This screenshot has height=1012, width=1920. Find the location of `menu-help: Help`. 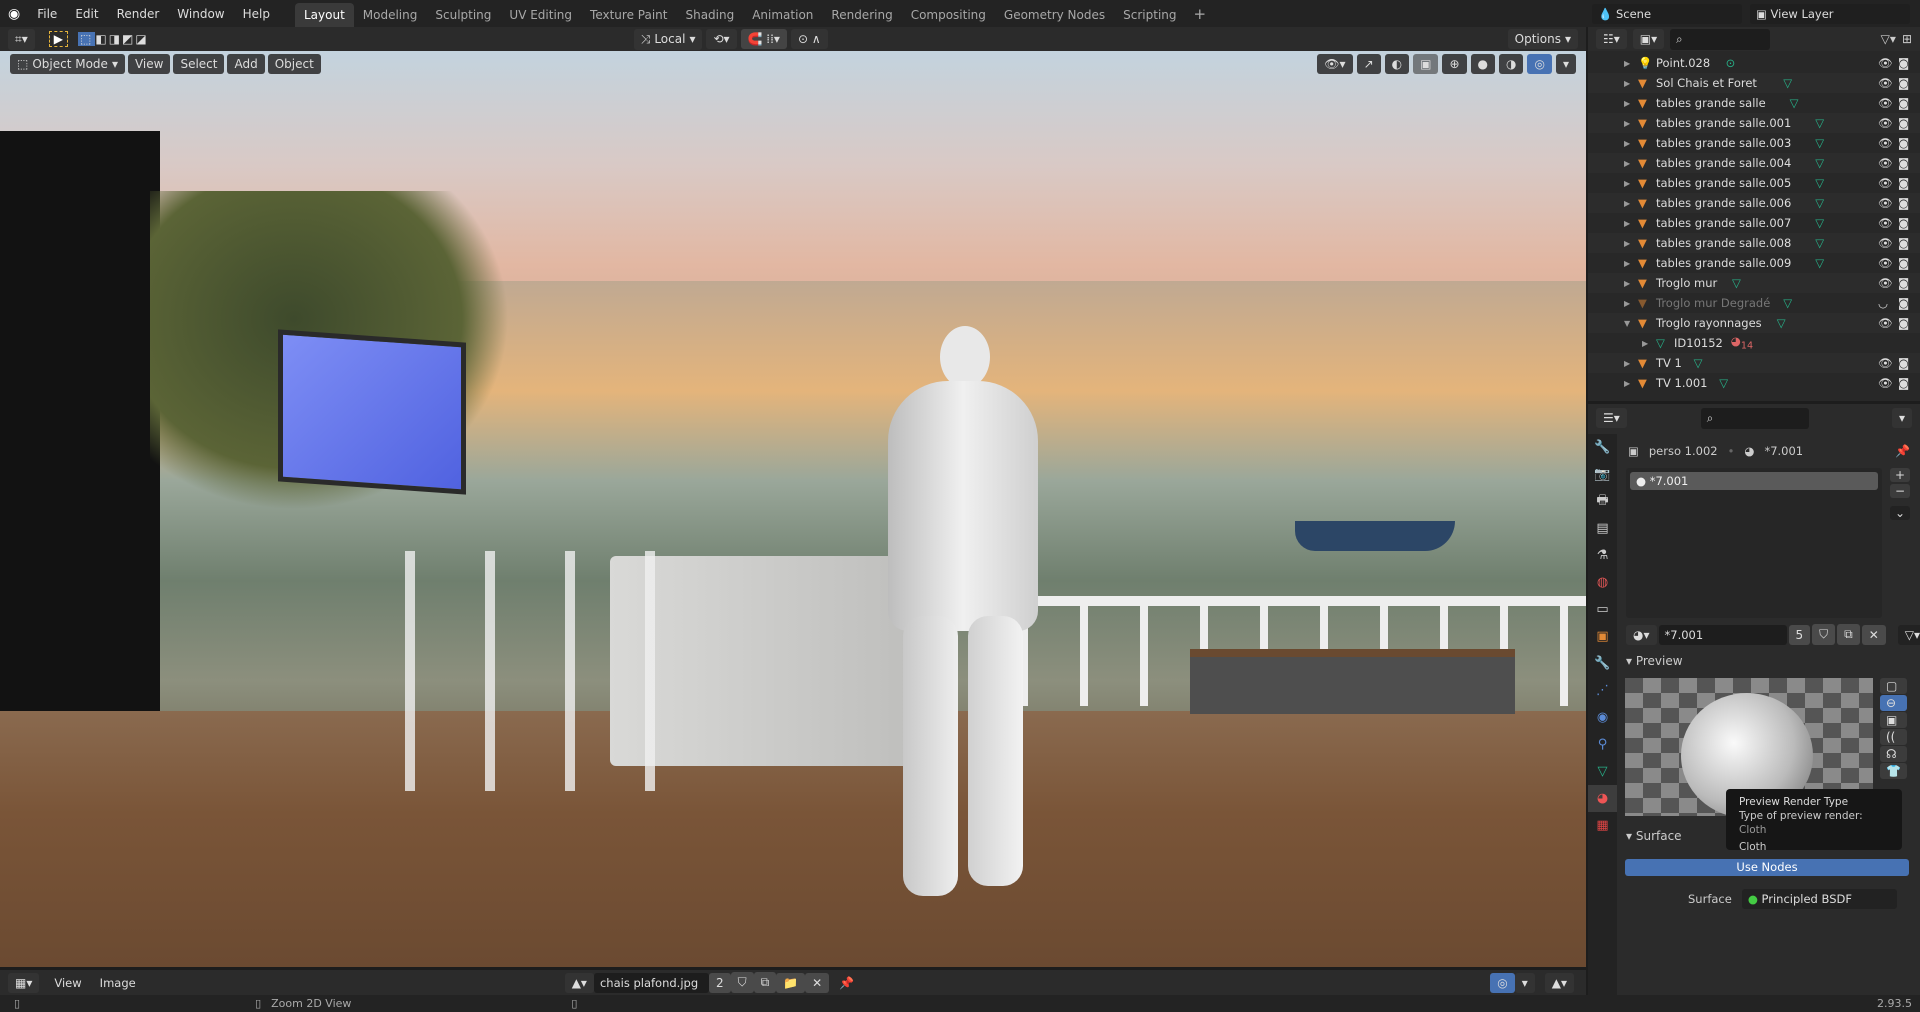

menu-help: Help is located at coordinates (256, 14).